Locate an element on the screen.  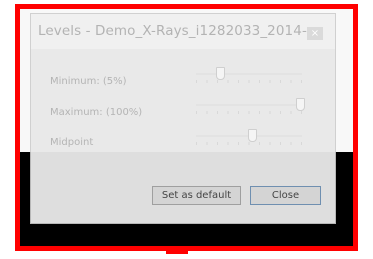
midpoint-slider is located at coordinates (249, 138).